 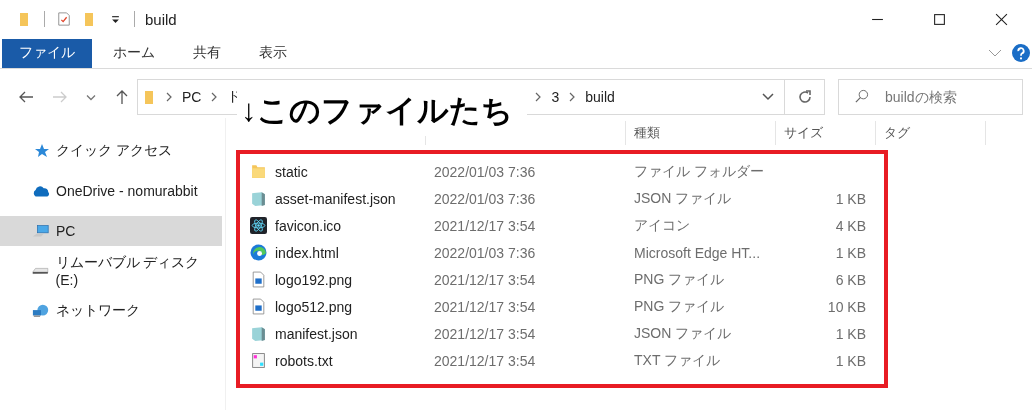 I want to click on properties-icon, so click(x=64, y=19).